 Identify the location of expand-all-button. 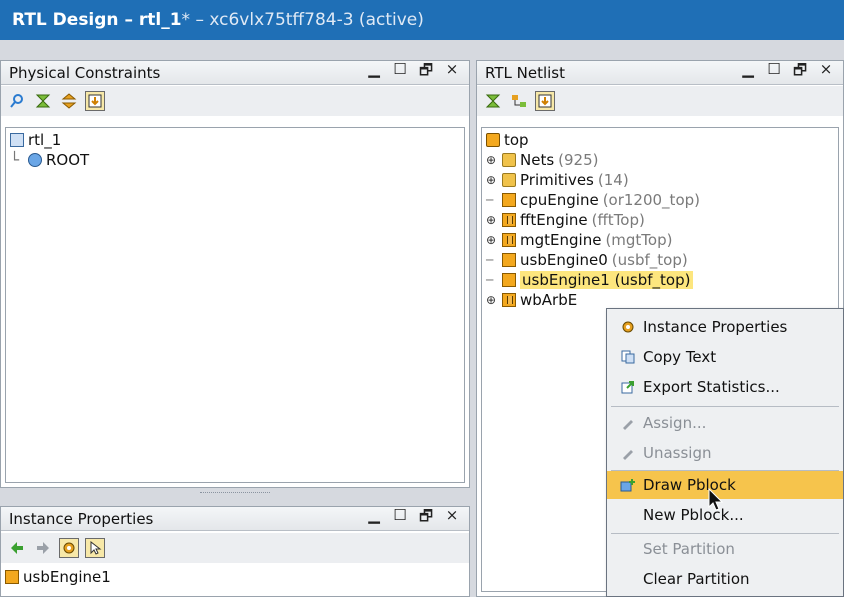
(69, 101).